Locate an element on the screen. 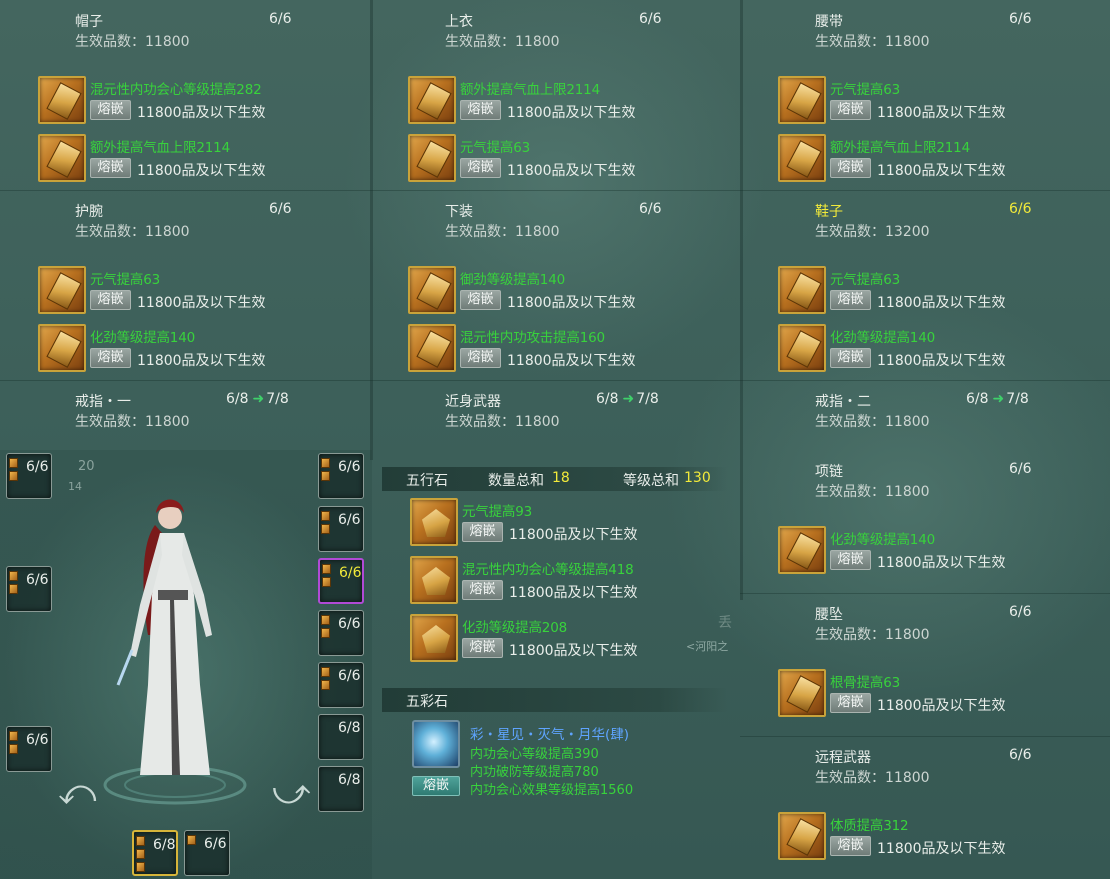 The height and width of the screenshot is (879, 1110). colorstone-icon is located at coordinates (436, 744).